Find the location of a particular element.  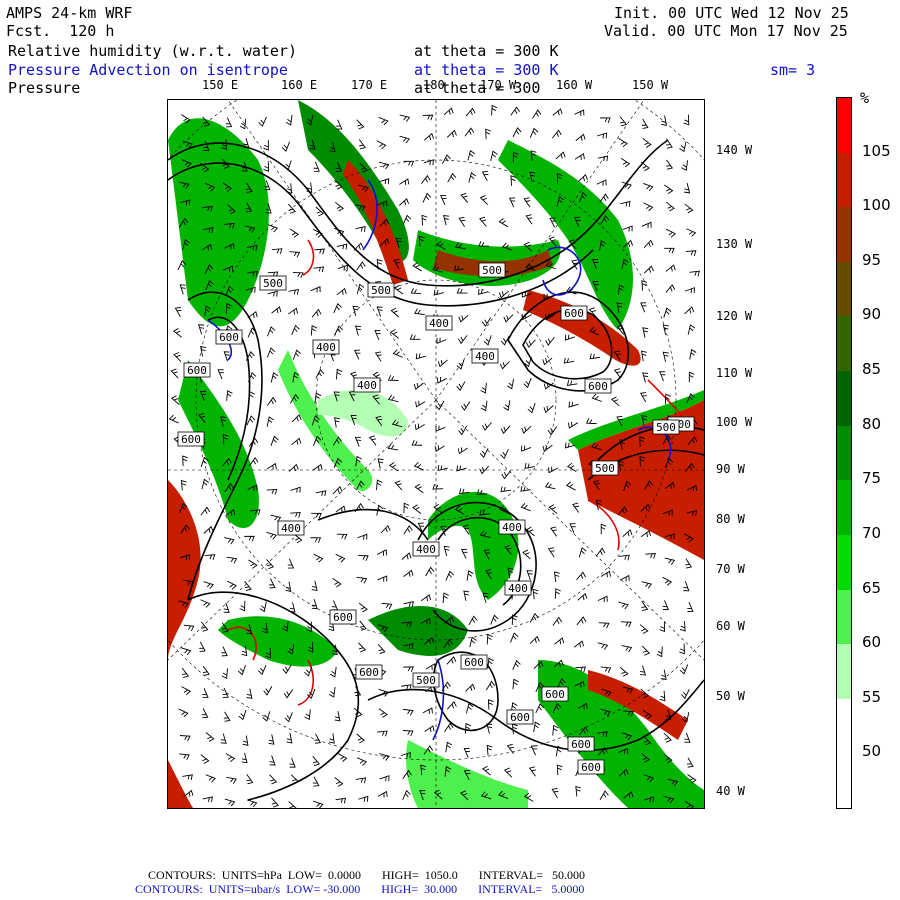

longitude-label: 180 is located at coordinates (434, 85).